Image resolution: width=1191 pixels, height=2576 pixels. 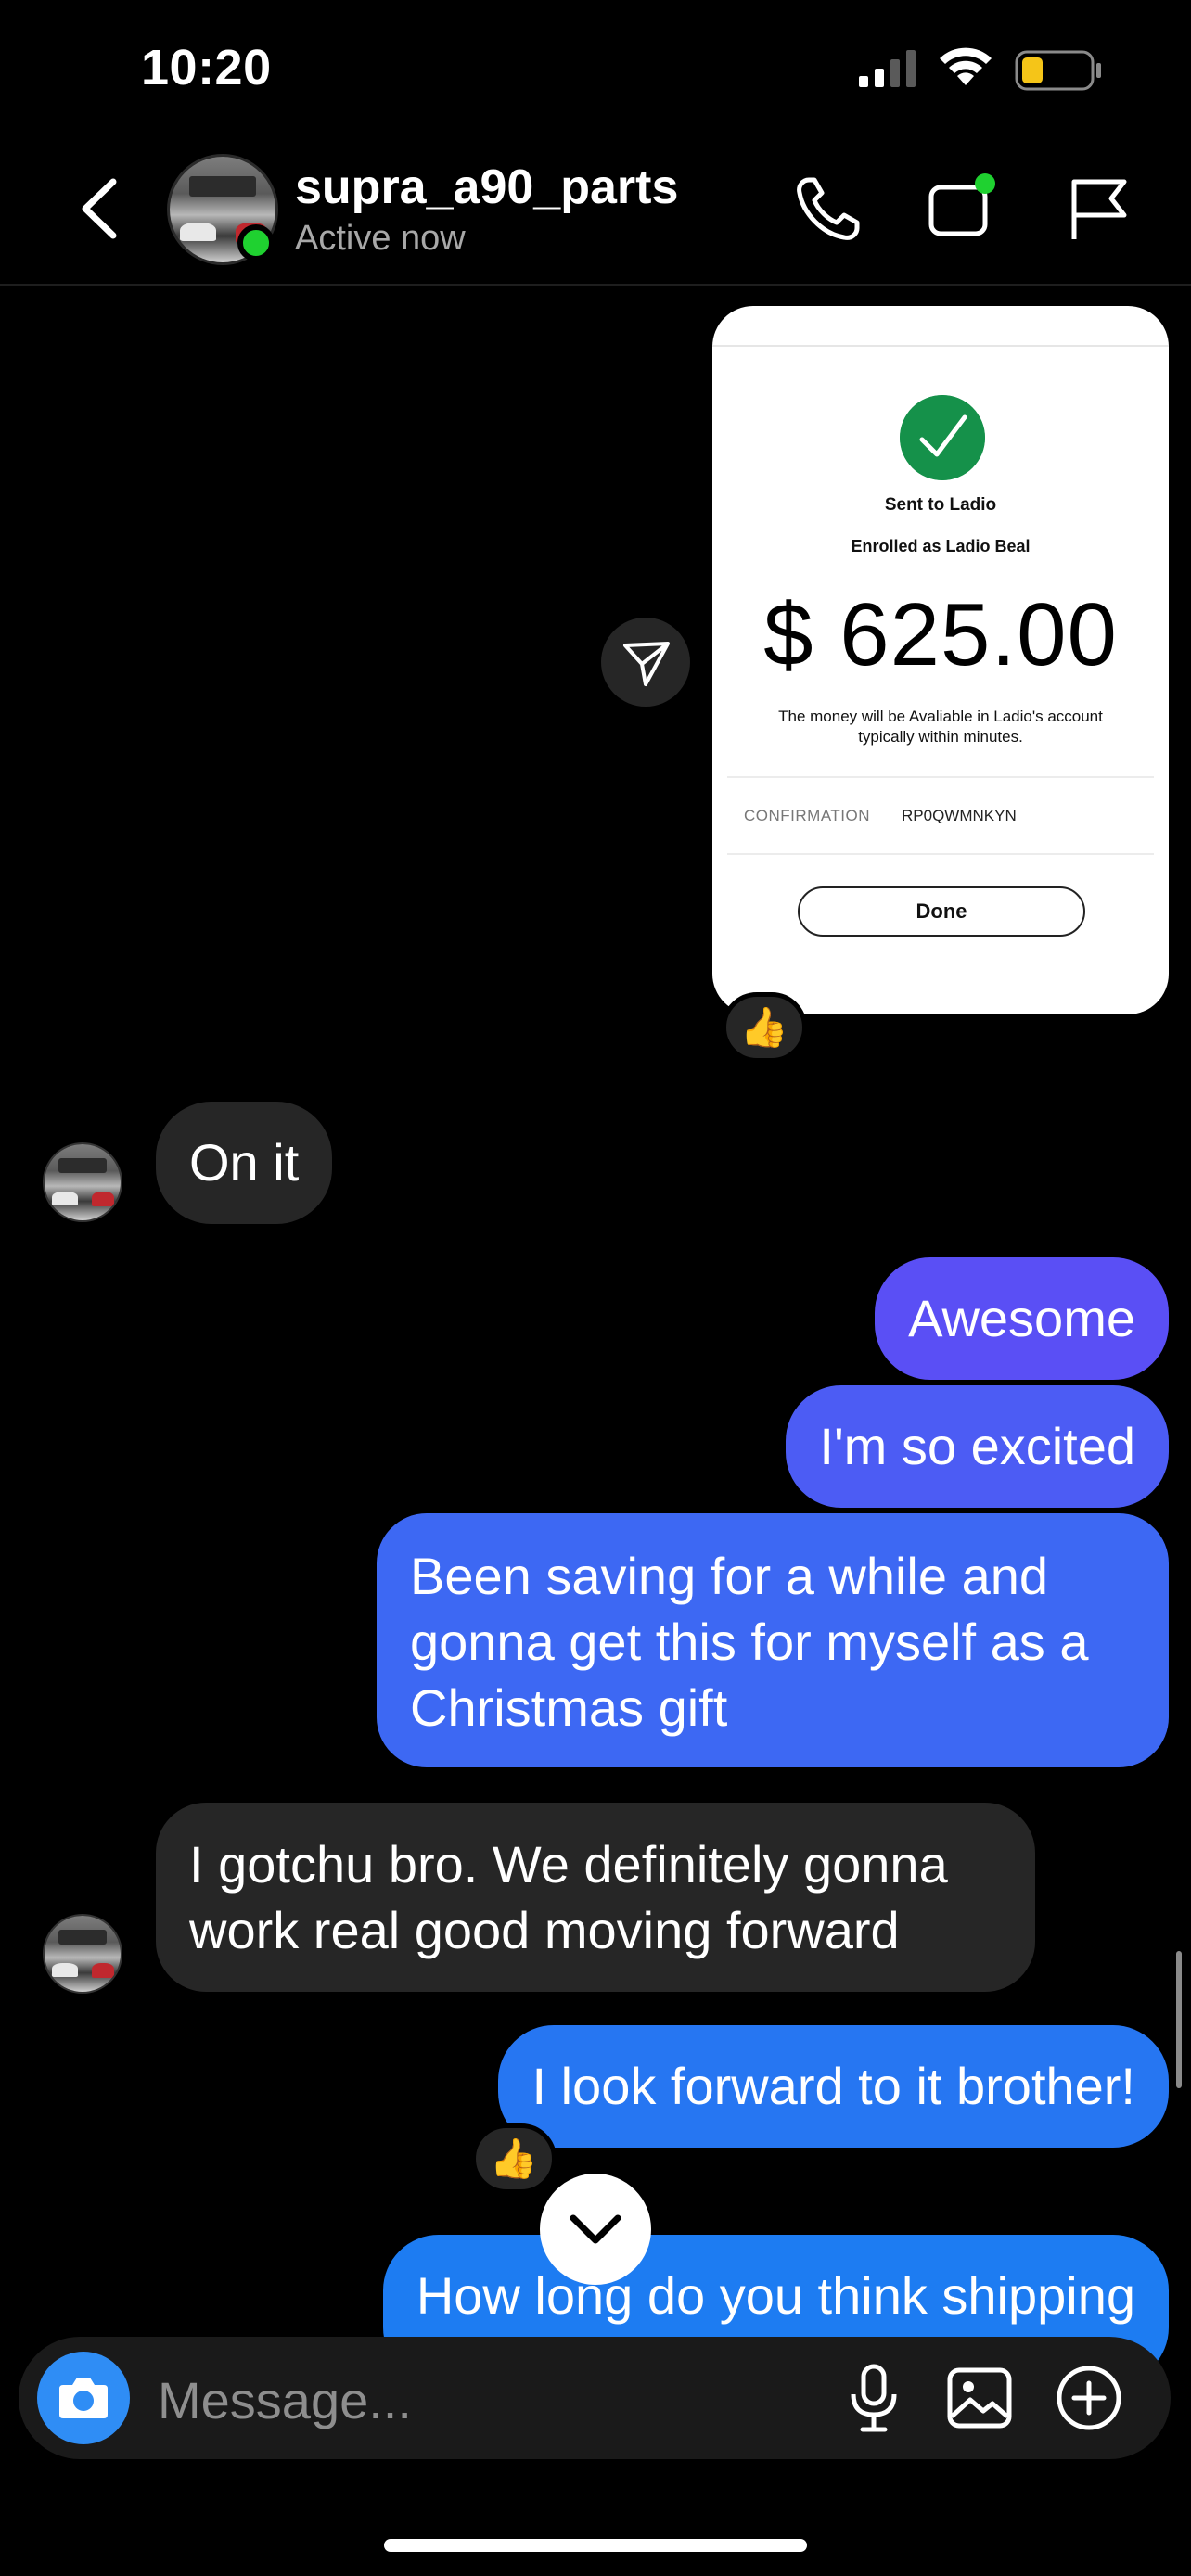 I want to click on chat-header: supra_a90_parts Active now, so click(x=595, y=212).